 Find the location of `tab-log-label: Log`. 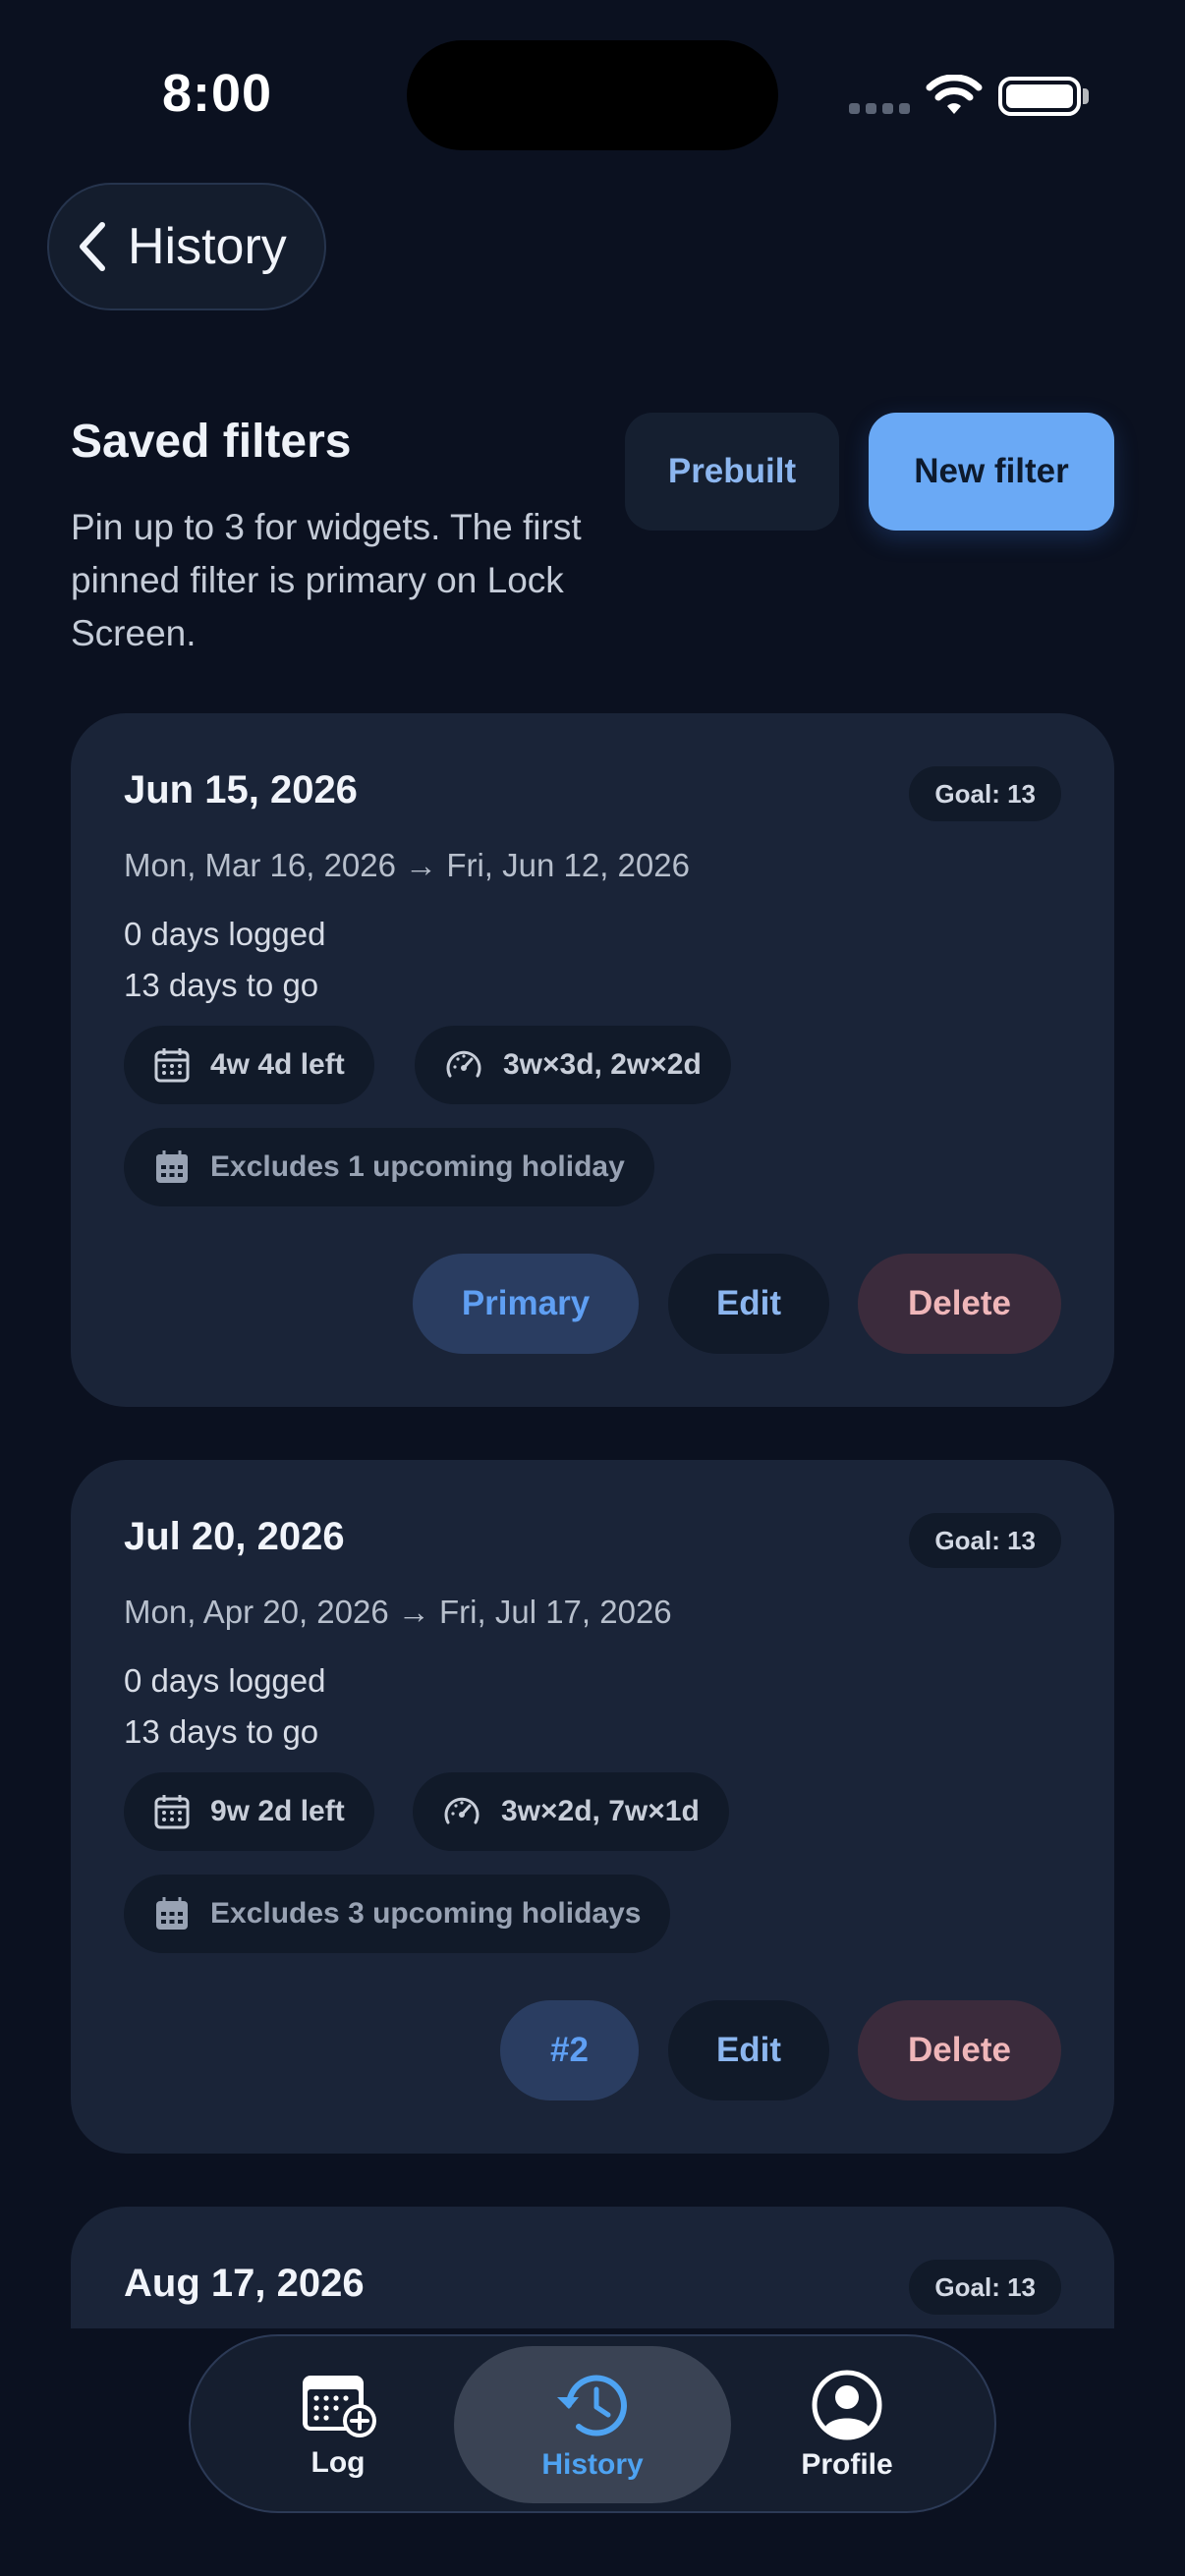

tab-log-label: Log is located at coordinates (338, 2462).